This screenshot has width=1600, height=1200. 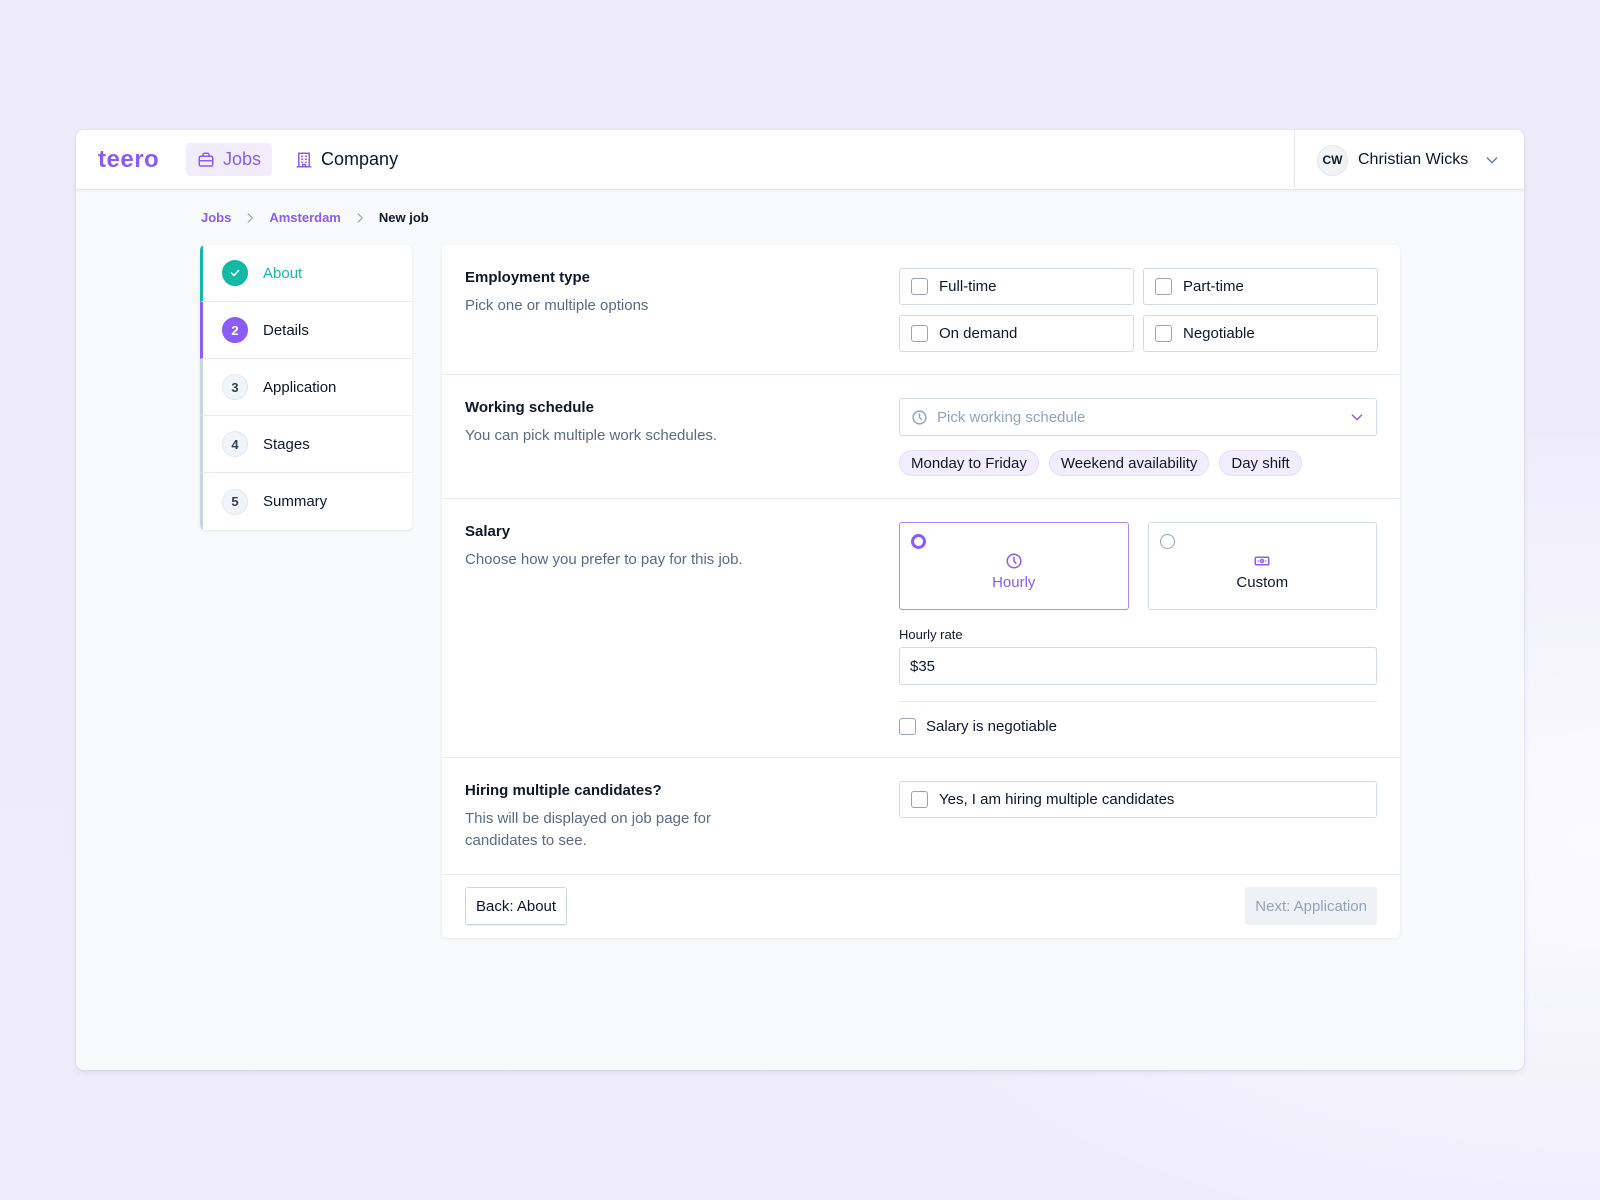 I want to click on breadcrumb: Jobs Amsterdam New job, so click(x=315, y=217).